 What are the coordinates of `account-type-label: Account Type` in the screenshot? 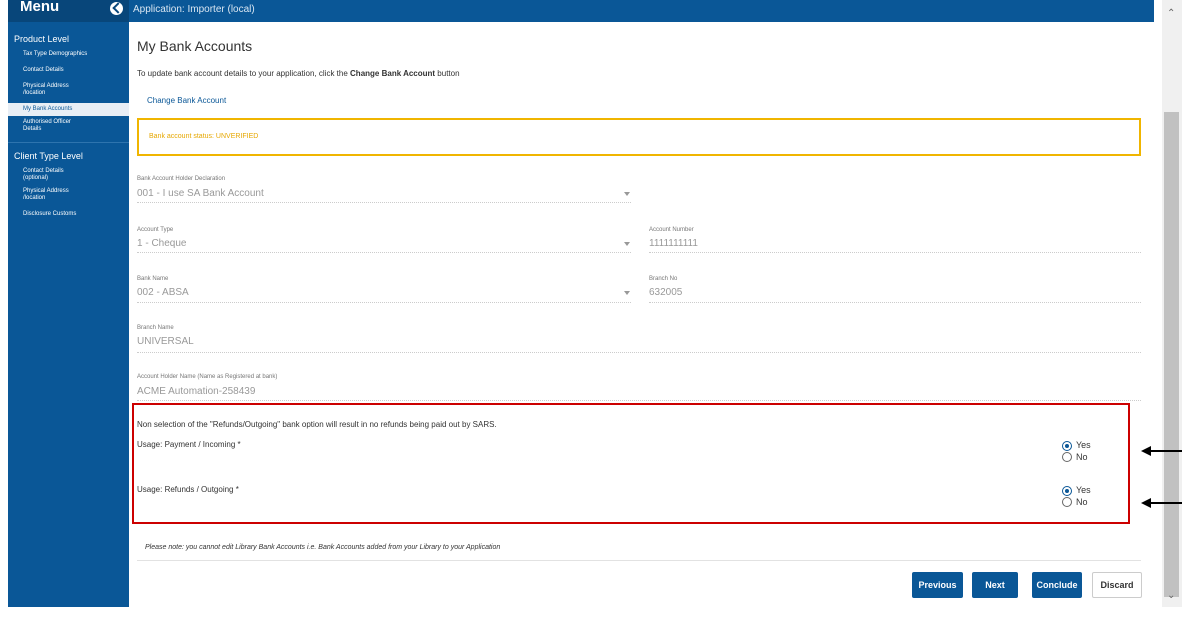 It's located at (155, 230).